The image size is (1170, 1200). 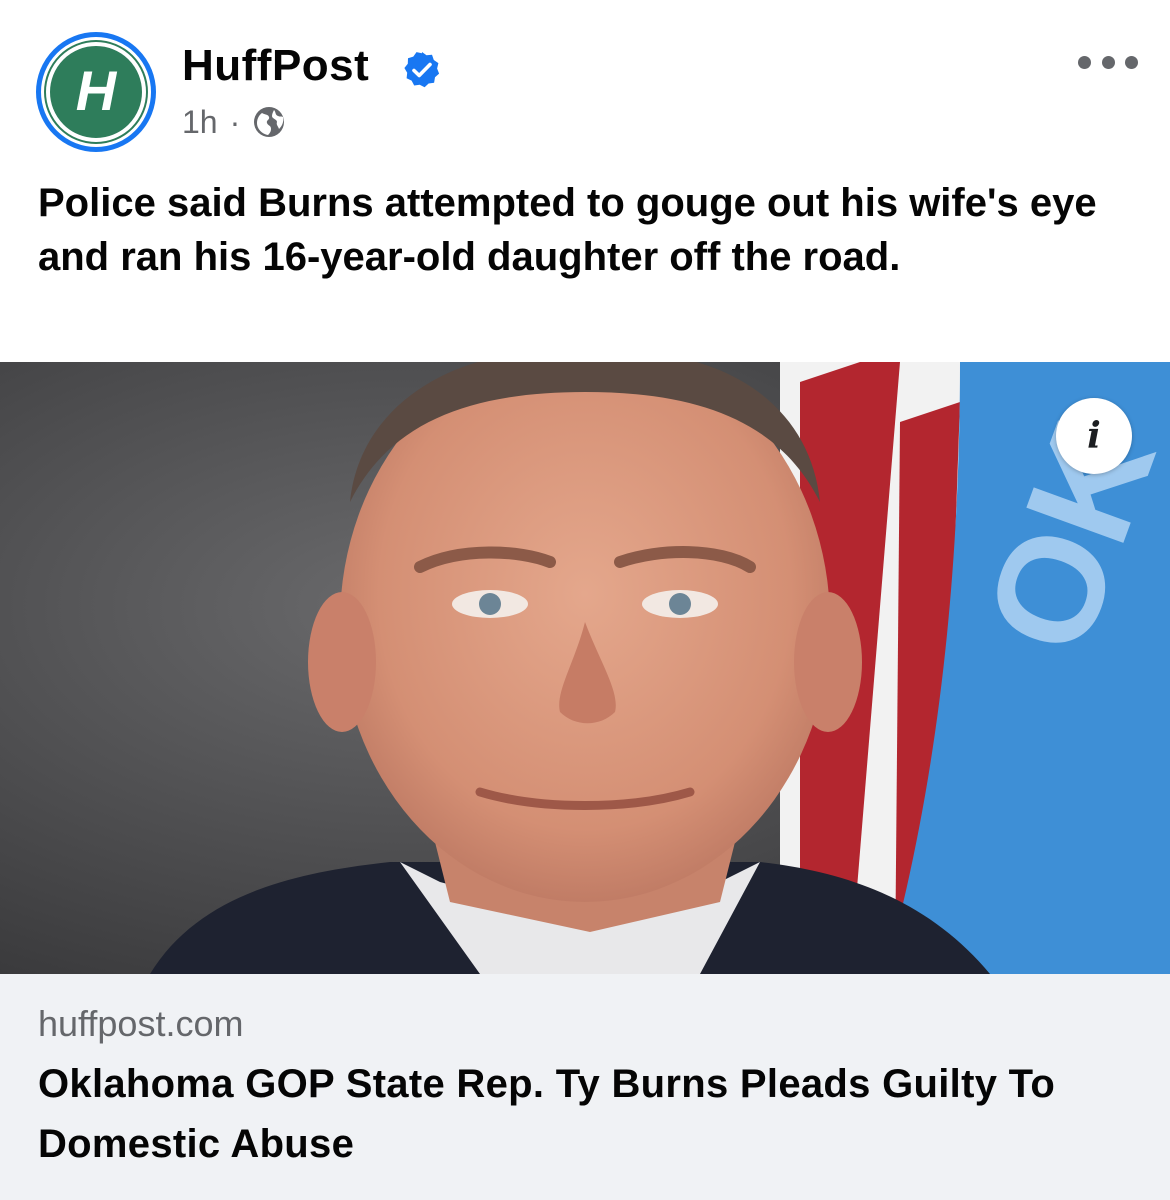 What do you see at coordinates (269, 122) in the screenshot?
I see `globe-icon` at bounding box center [269, 122].